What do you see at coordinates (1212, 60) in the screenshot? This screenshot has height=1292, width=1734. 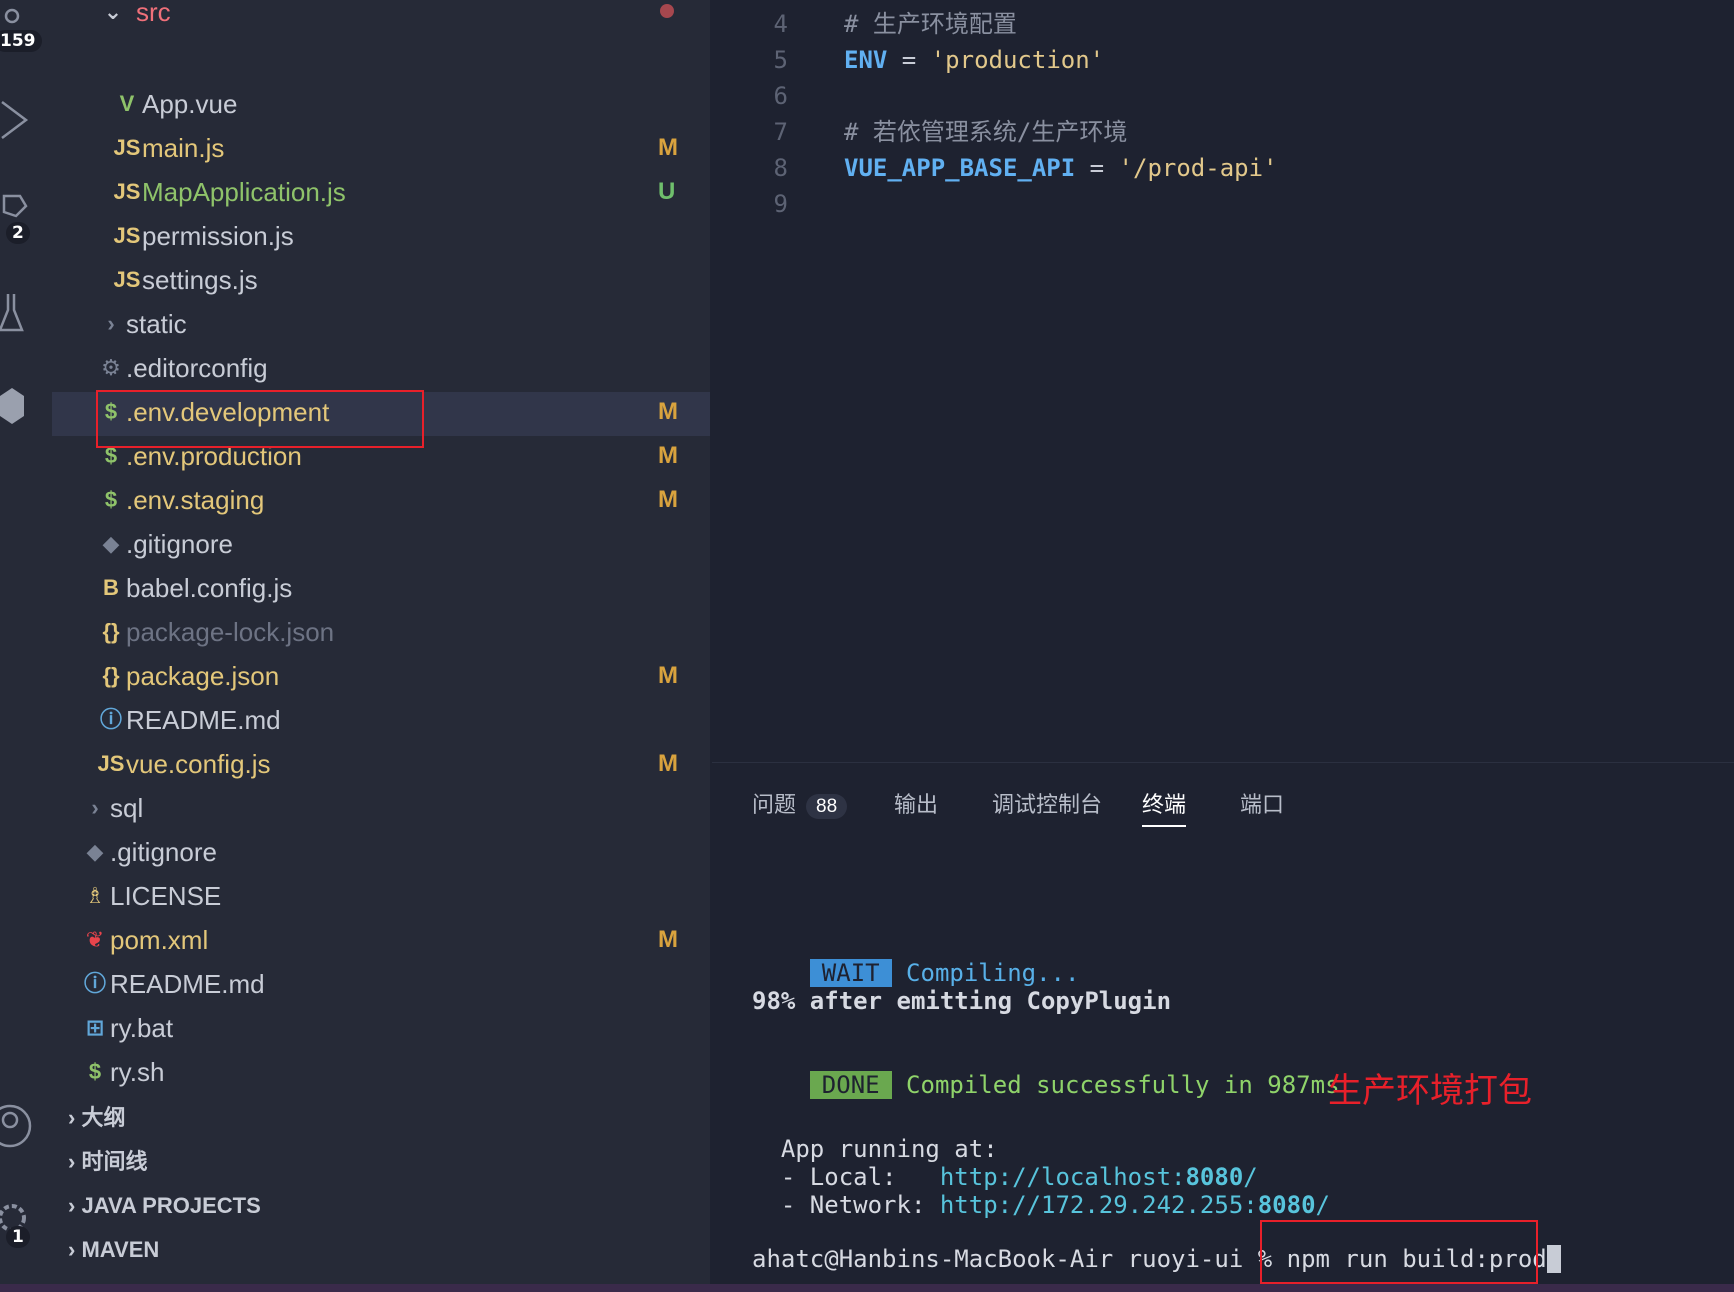 I see `code-line: 5 ENV = 'production'` at bounding box center [1212, 60].